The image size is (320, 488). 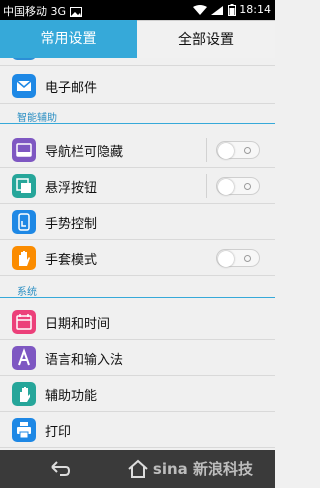 I want to click on language-label: 语言和输入法, so click(x=84, y=360).